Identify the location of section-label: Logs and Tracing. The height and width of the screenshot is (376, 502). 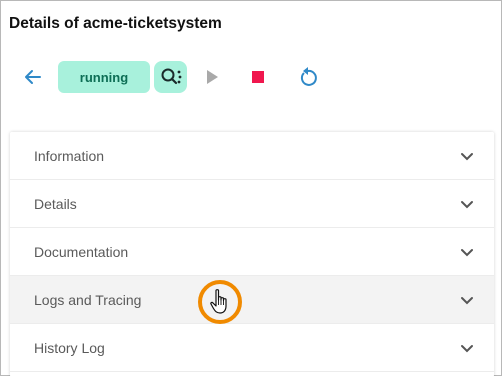
(88, 299).